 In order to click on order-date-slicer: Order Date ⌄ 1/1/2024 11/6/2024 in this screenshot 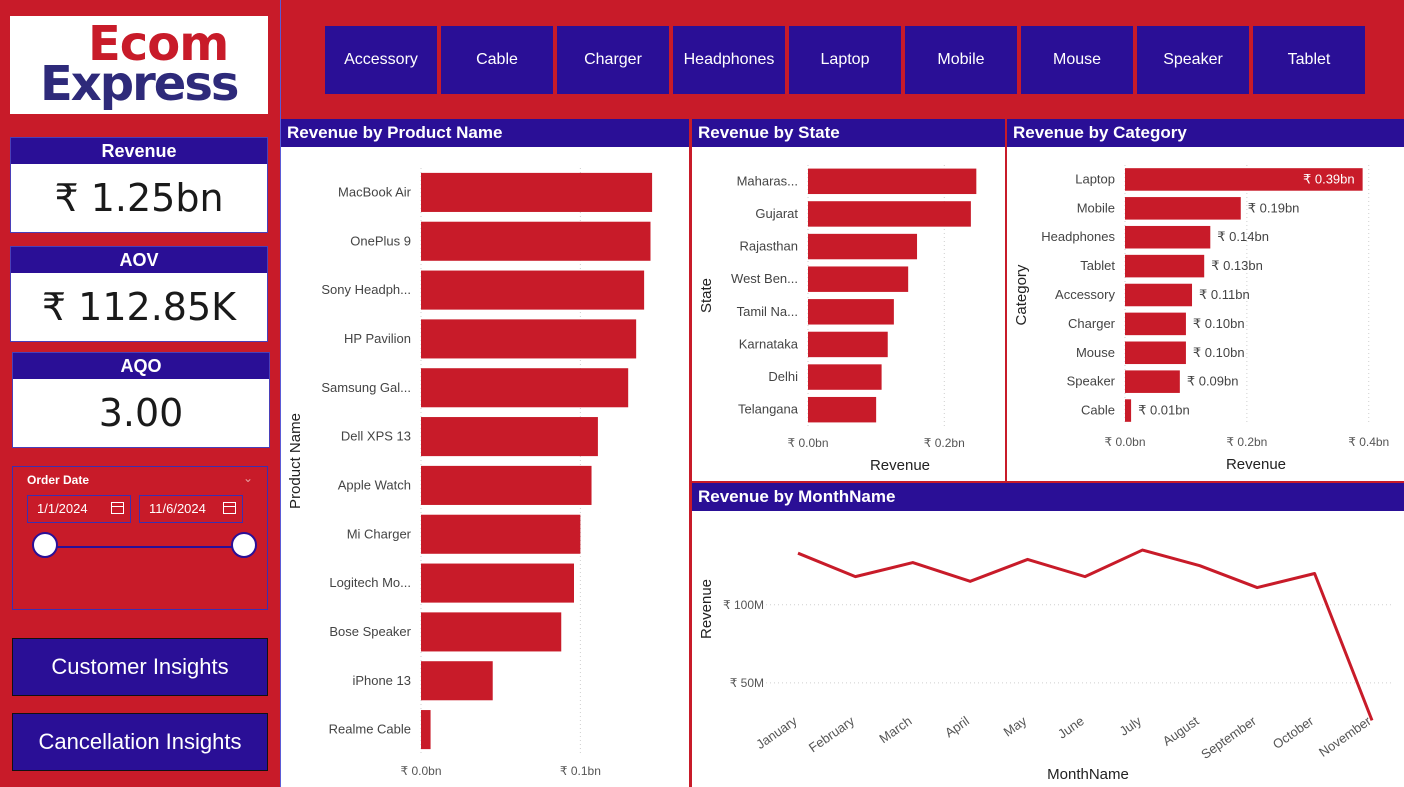, I will do `click(140, 538)`.